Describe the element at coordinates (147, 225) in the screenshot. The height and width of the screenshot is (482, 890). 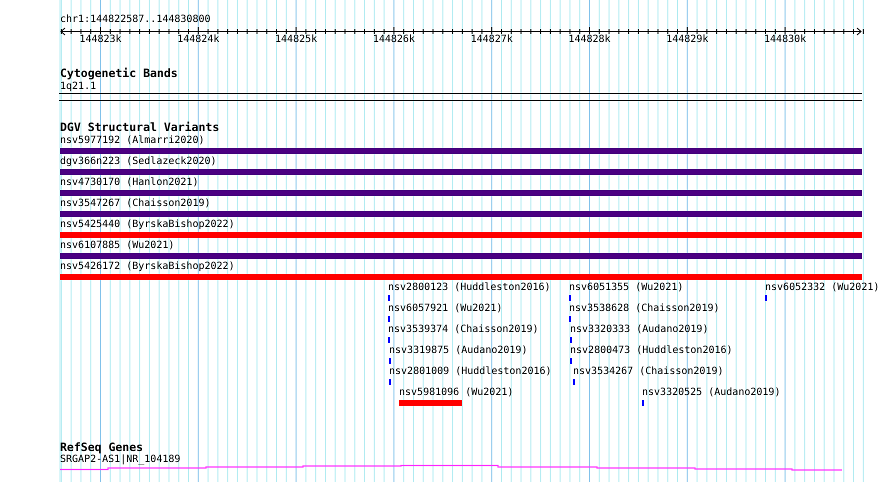
I see `feature-label: nsv5425440 (ByrskaBishop2022)` at that location.